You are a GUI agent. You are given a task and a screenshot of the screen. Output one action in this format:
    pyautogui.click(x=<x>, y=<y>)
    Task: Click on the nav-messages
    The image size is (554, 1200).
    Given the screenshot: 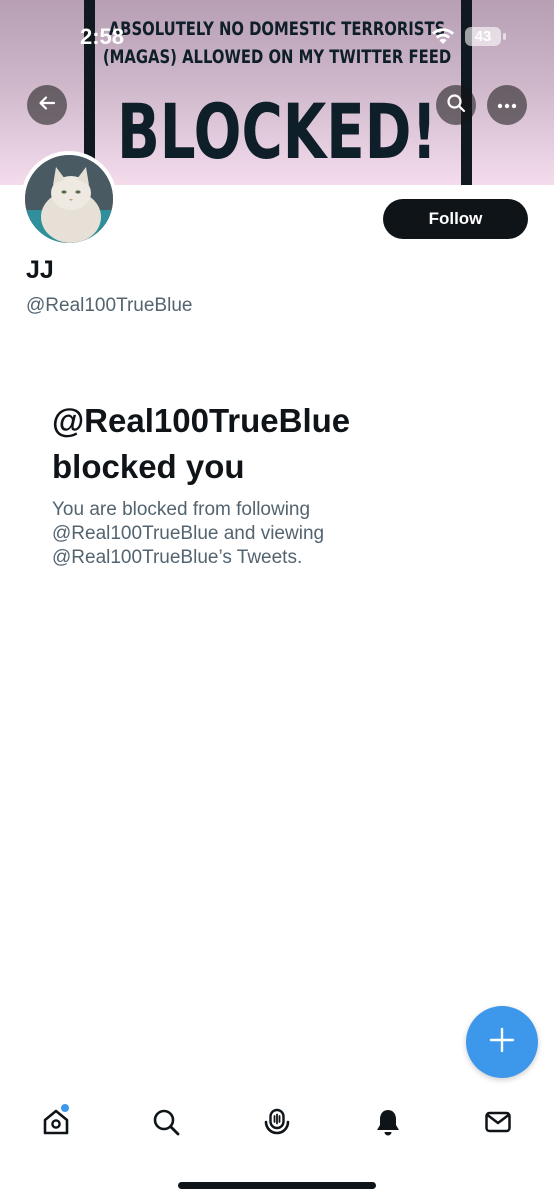 What is the action you would take?
    pyautogui.click(x=498, y=1124)
    